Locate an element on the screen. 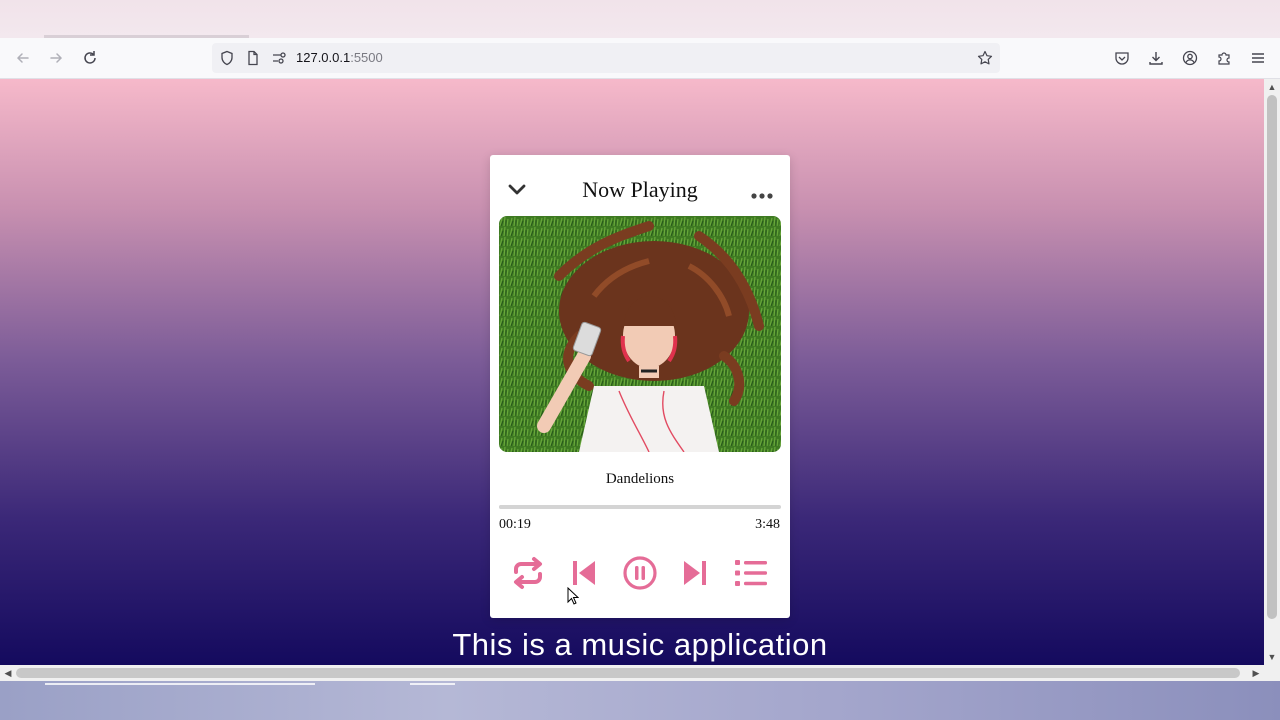 Image resolution: width=1280 pixels, height=720 pixels. skip-next-icon is located at coordinates (695, 573).